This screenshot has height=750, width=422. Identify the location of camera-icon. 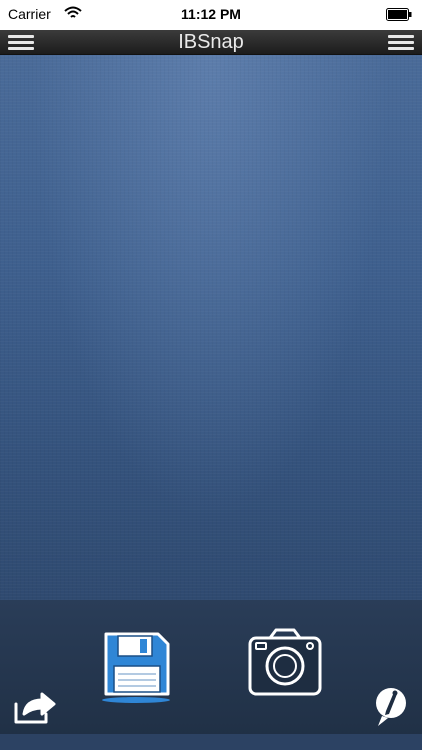
(285, 662).